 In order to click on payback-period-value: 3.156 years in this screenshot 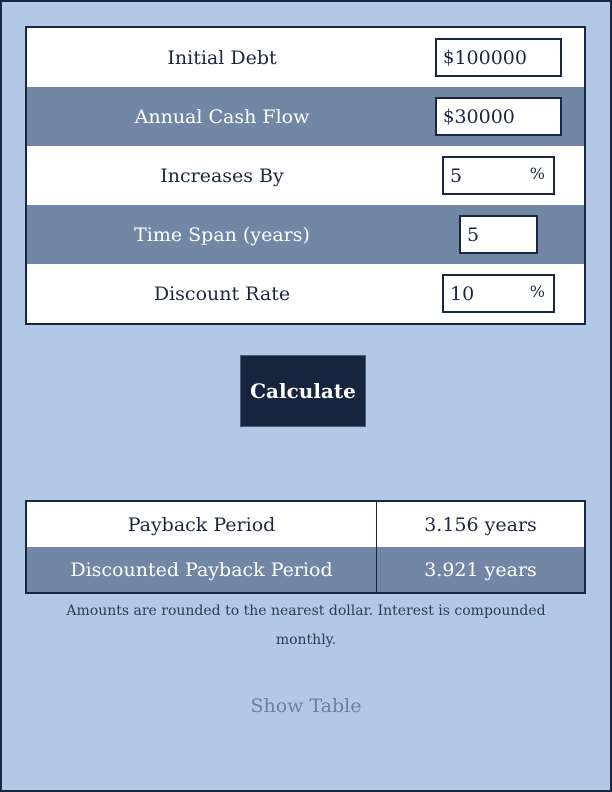, I will do `click(480, 524)`.